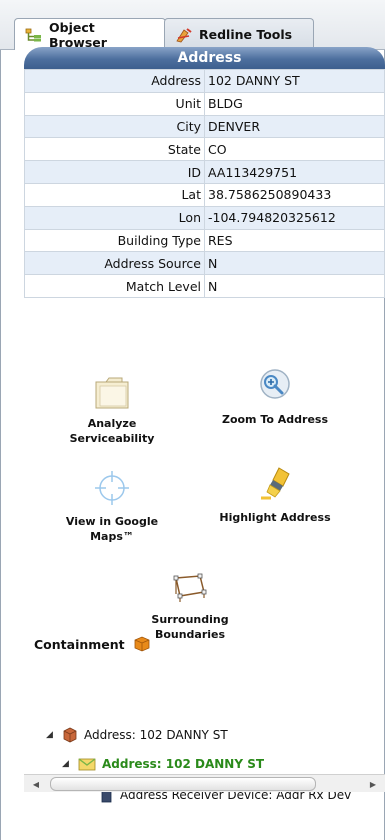 This screenshot has width=385, height=840. I want to click on highlighter-icon, so click(275, 483).